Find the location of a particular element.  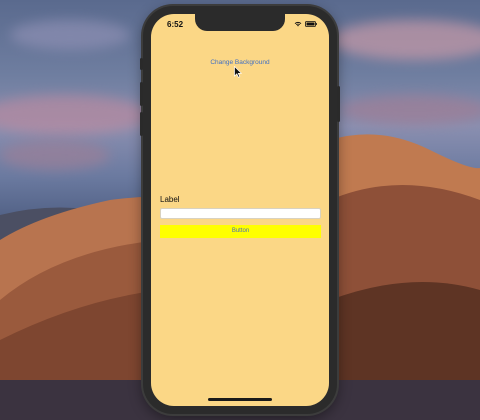

phone-notch is located at coordinates (240, 22).